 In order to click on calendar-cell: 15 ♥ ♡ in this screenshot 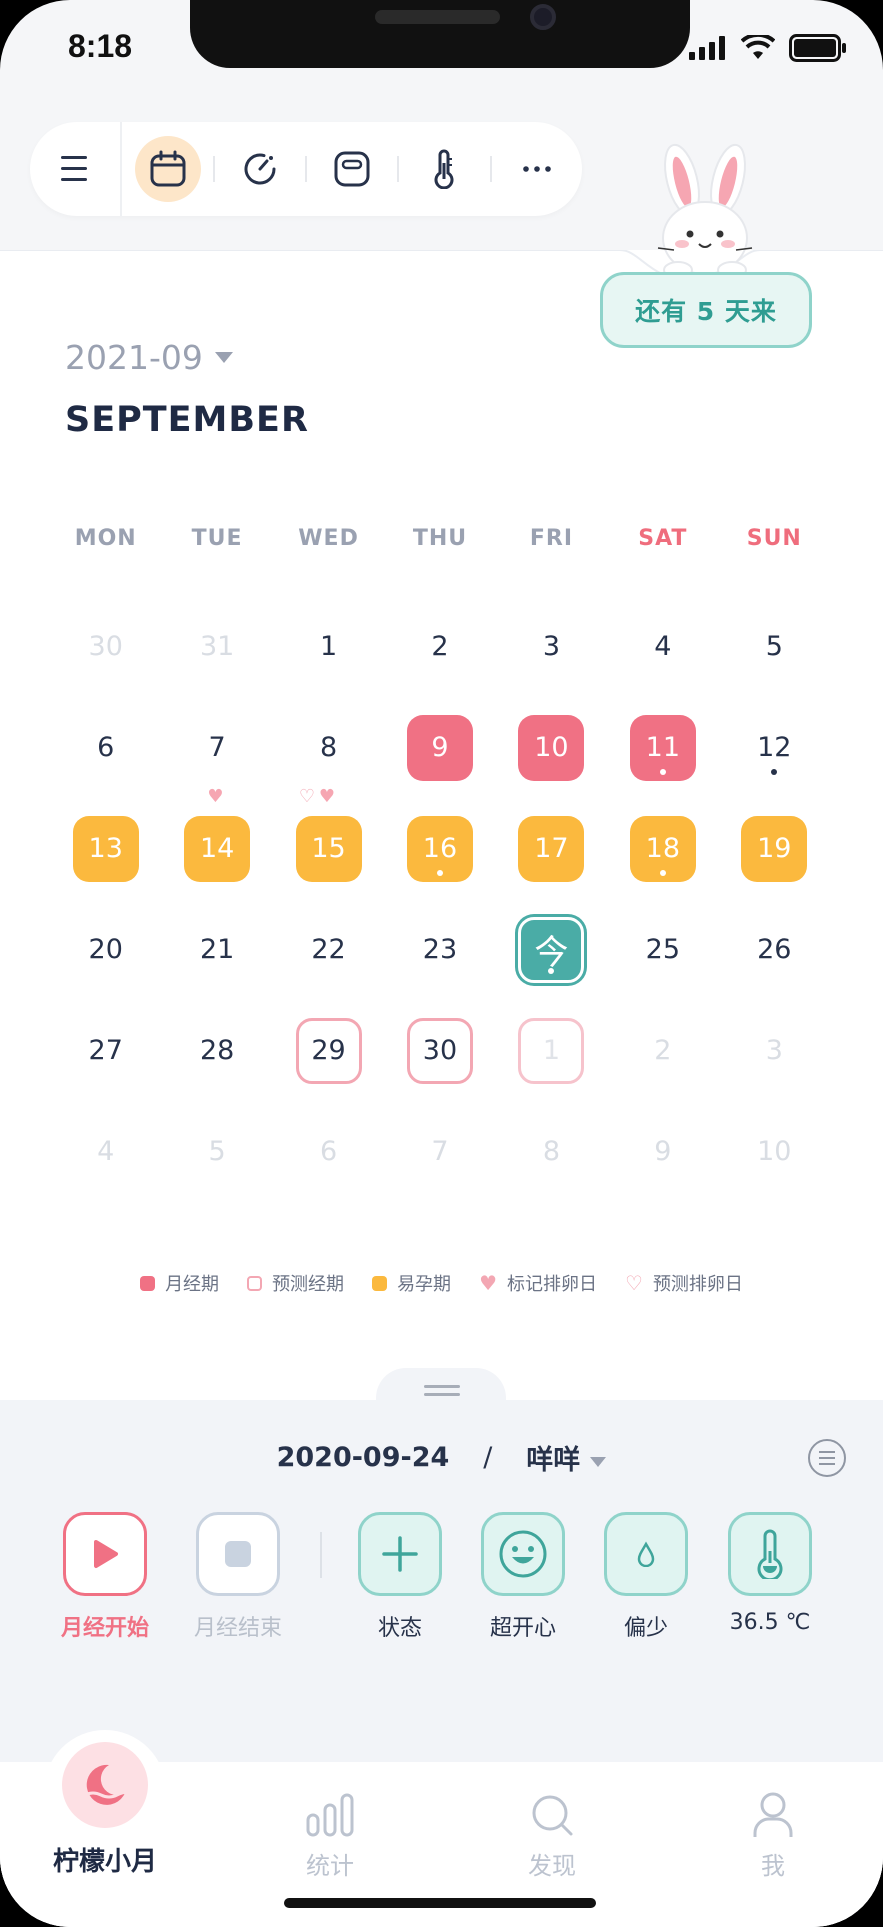, I will do `click(328, 843)`.